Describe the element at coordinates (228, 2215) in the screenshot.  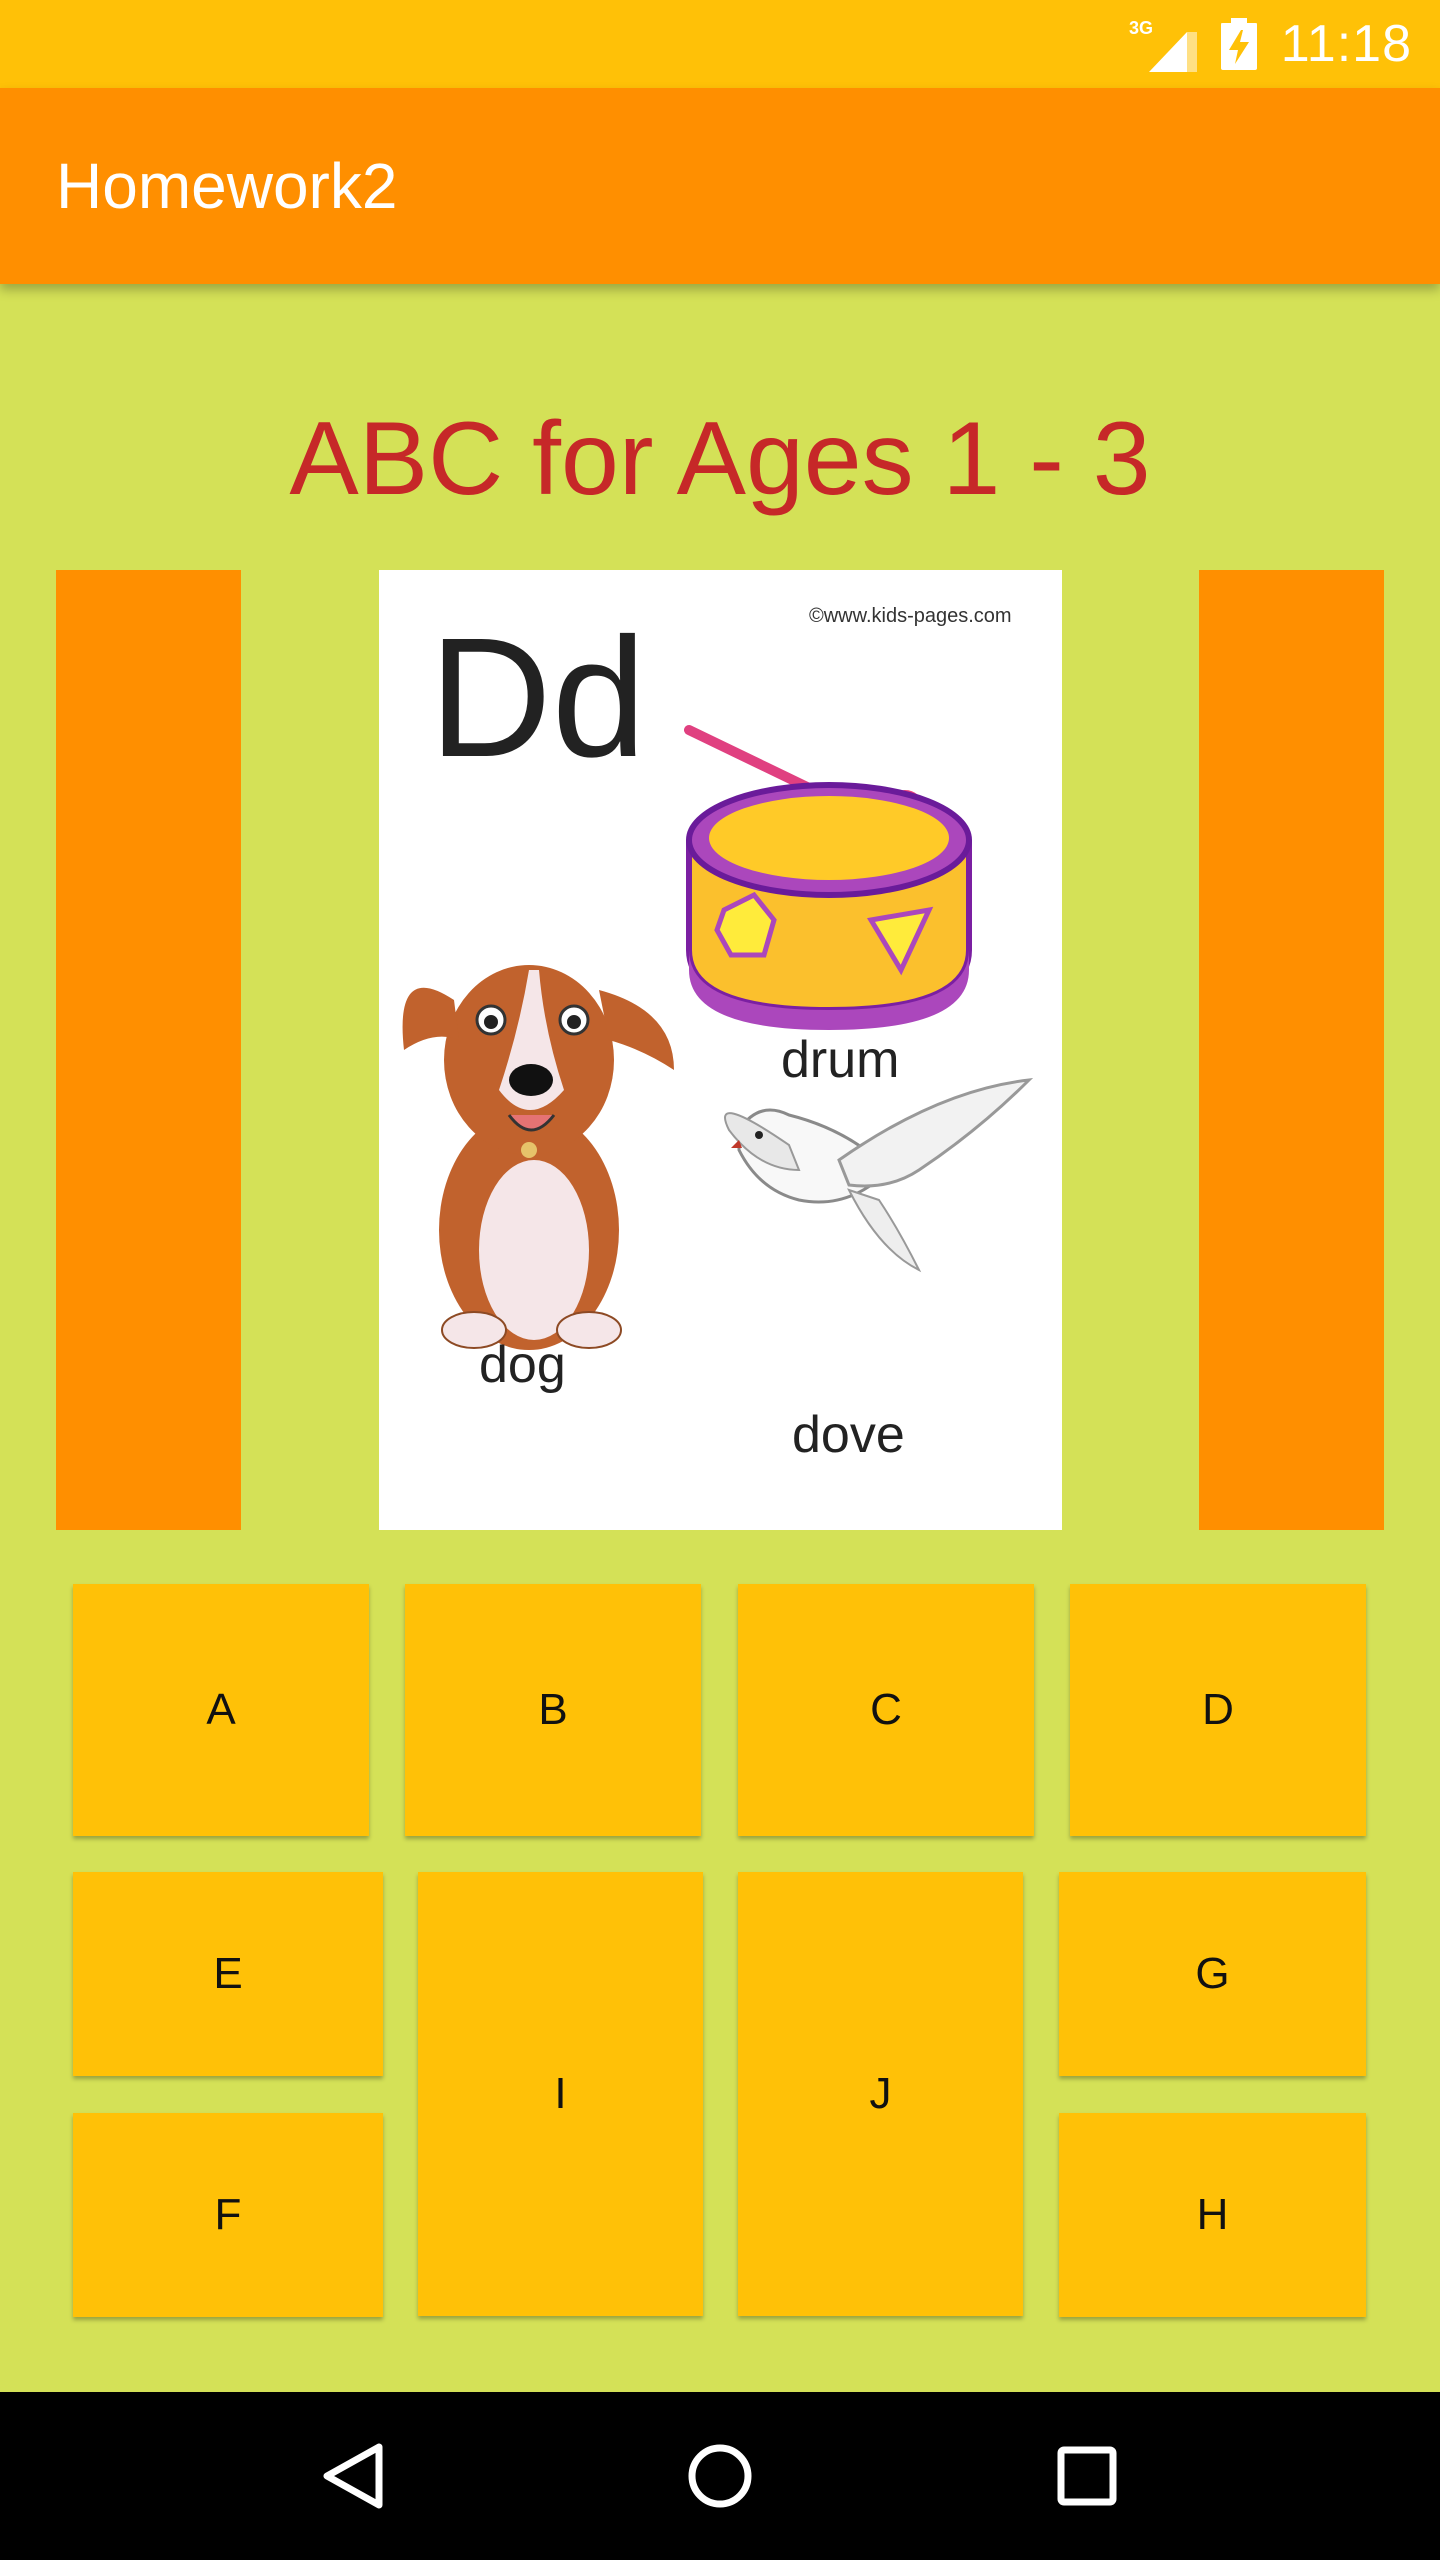
I see `letter-button-f: F` at that location.